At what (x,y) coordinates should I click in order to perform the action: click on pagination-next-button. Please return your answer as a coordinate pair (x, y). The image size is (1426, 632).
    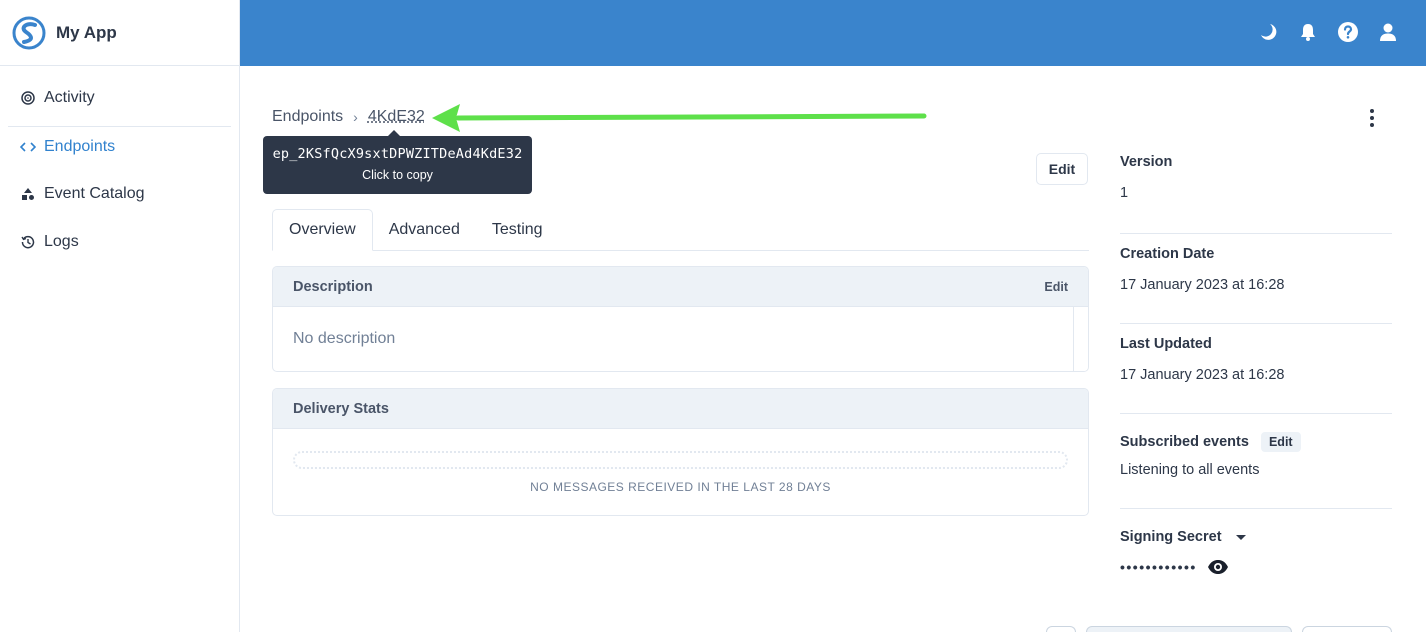
    Looking at the image, I should click on (1347, 629).